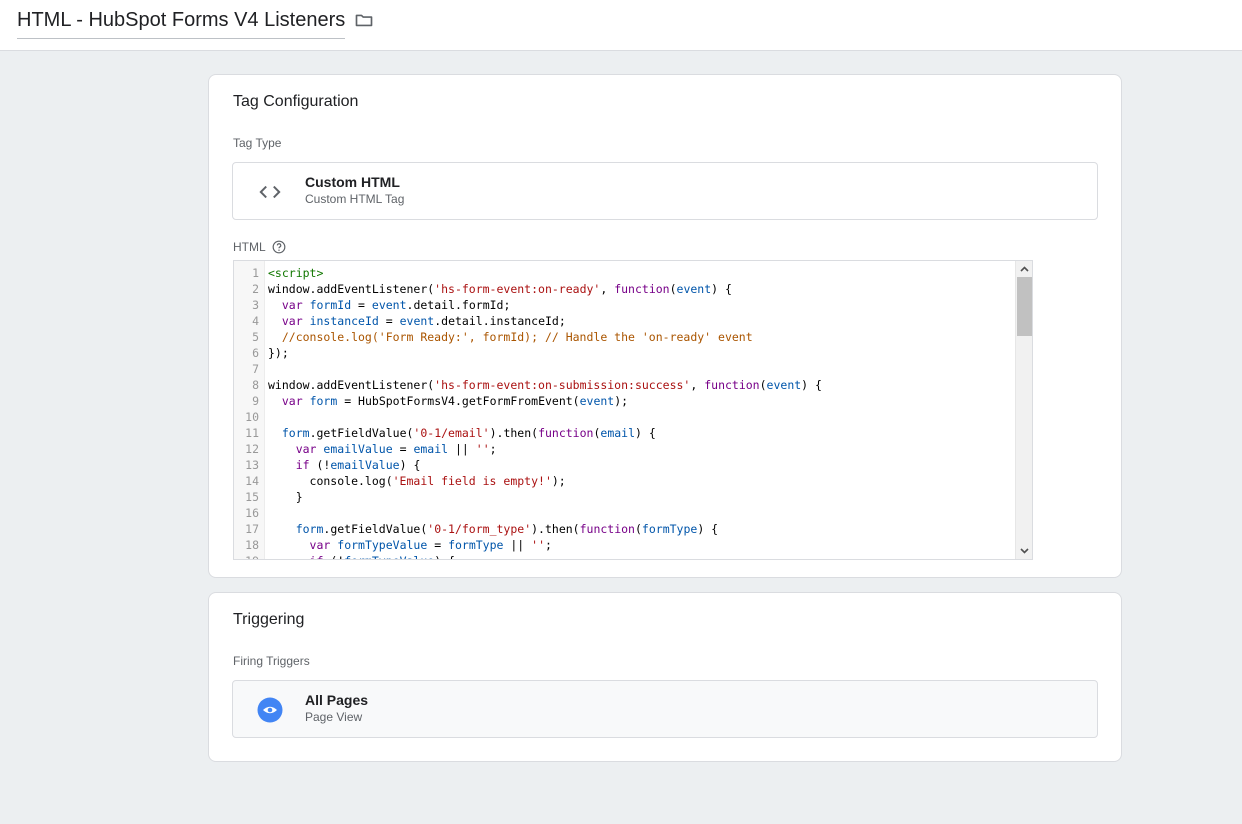  Describe the element at coordinates (1024, 306) in the screenshot. I see `scrollbar-thumb` at that location.